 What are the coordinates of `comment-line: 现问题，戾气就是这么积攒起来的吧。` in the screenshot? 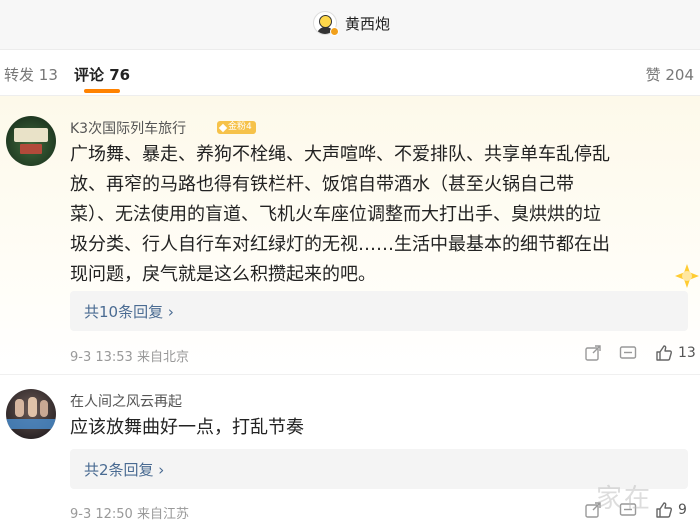 It's located at (223, 274).